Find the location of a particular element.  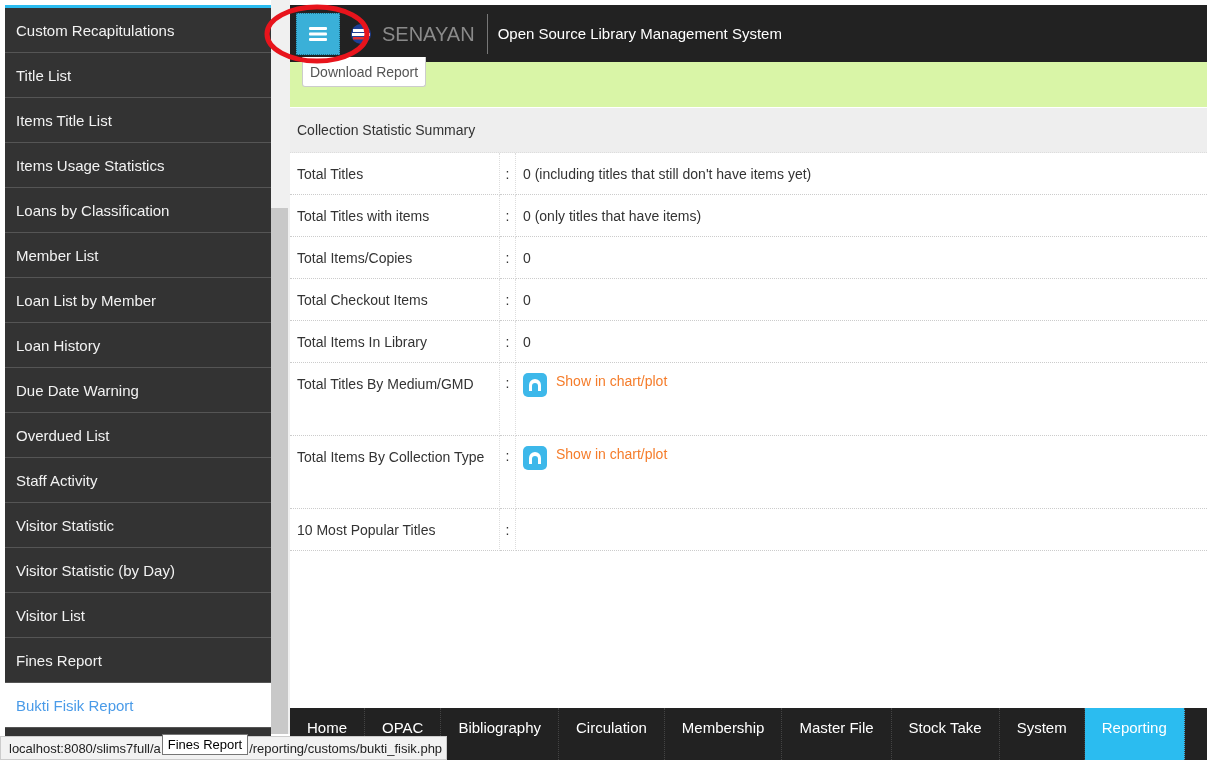

app-subtitle: Open Source Library Management System is located at coordinates (639, 33).